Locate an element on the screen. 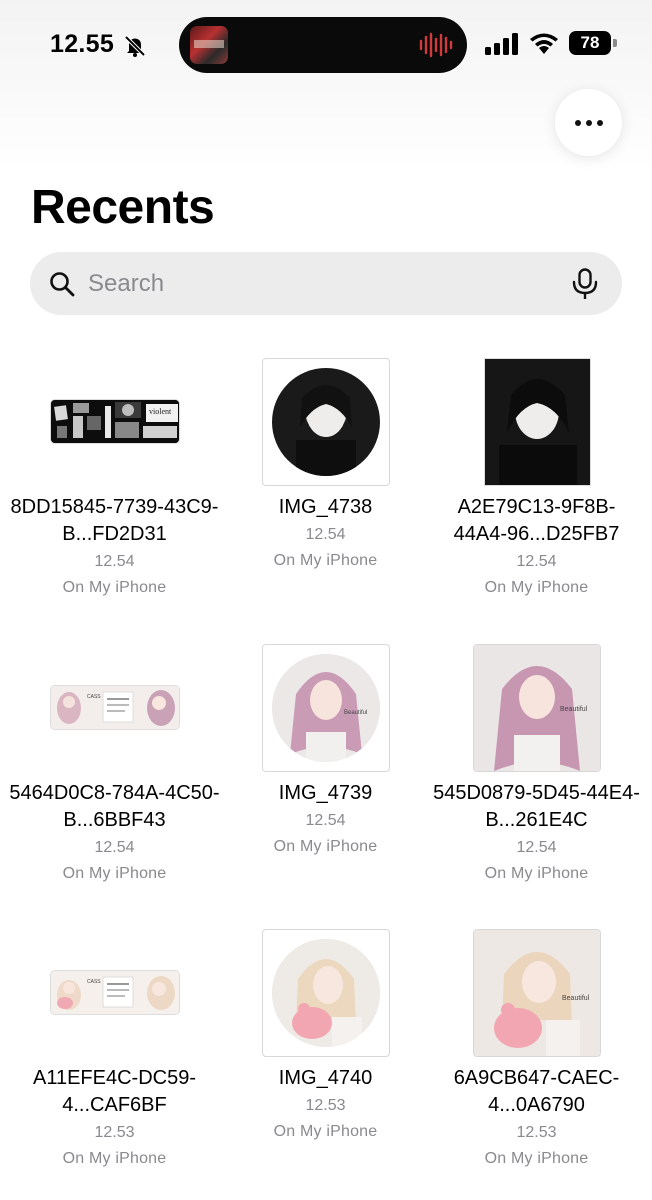 The image size is (652, 1200). file-thumbnail: violent is located at coordinates (115, 421).